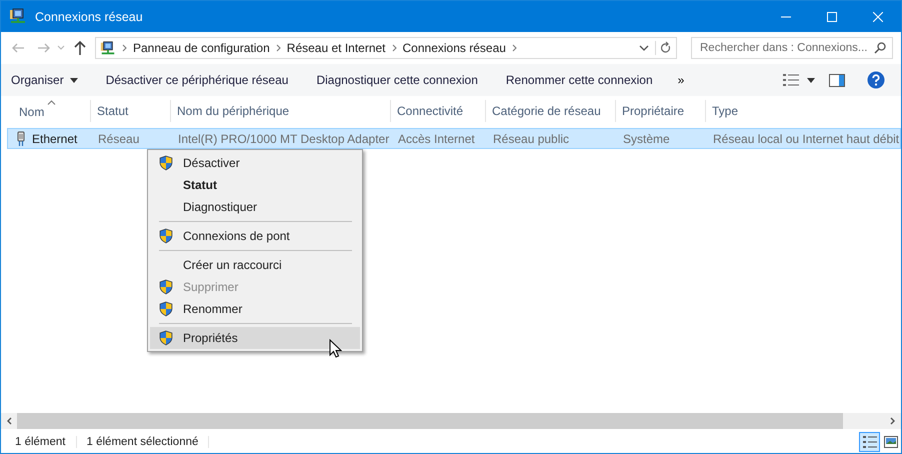 This screenshot has height=454, width=902. I want to click on ethernet-plug-icon, so click(21, 138).